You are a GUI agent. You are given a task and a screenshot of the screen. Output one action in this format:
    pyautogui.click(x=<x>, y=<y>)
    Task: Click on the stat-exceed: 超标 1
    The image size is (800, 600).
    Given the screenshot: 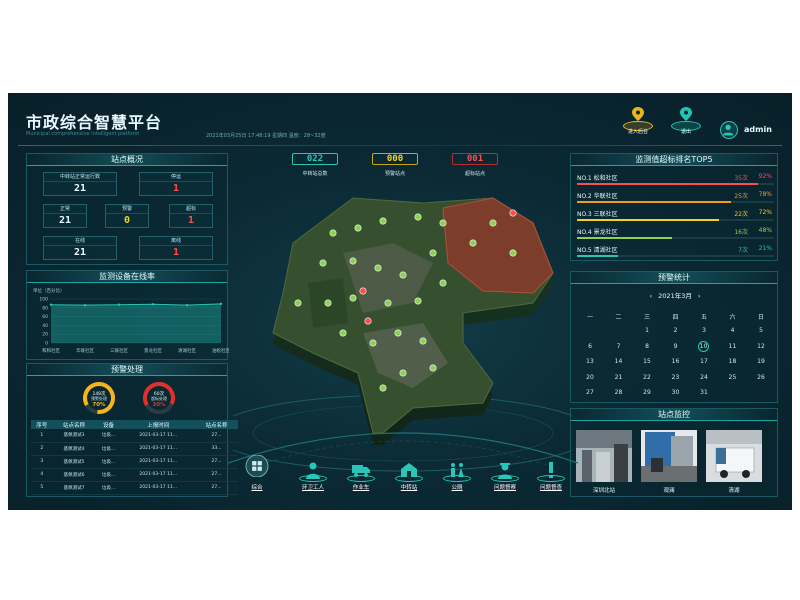 What is the action you would take?
    pyautogui.click(x=191, y=216)
    